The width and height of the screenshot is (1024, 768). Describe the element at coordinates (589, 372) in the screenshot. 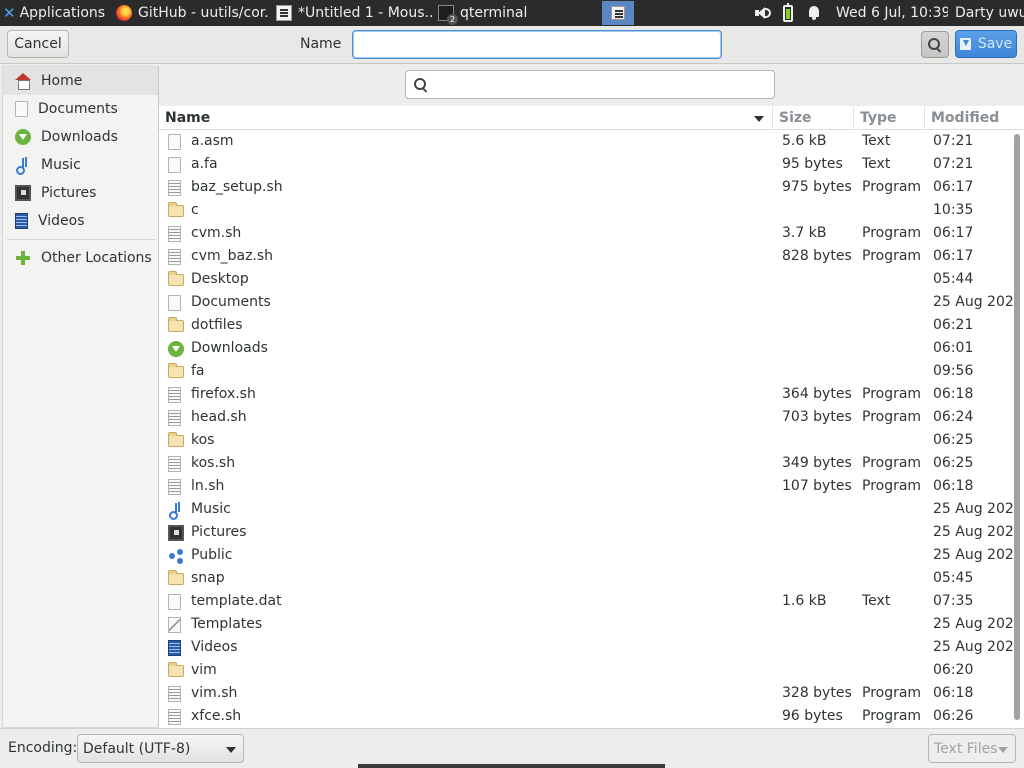

I see `table-row: fa 09:56` at that location.